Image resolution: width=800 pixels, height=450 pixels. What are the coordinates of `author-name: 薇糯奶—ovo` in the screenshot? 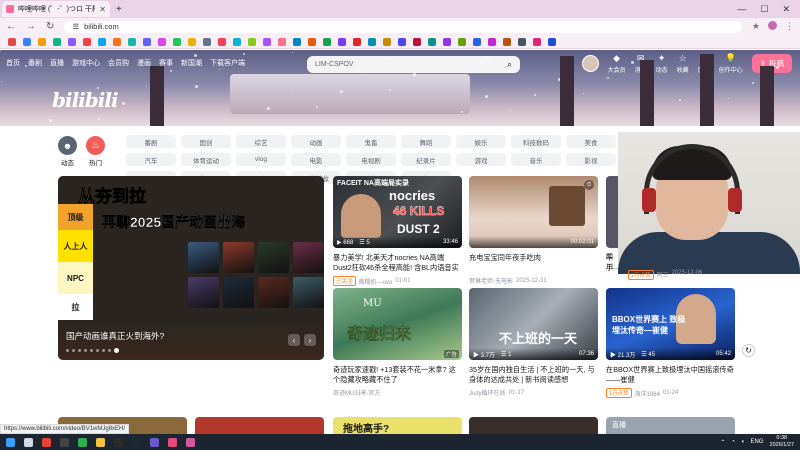 It's located at (376, 281).